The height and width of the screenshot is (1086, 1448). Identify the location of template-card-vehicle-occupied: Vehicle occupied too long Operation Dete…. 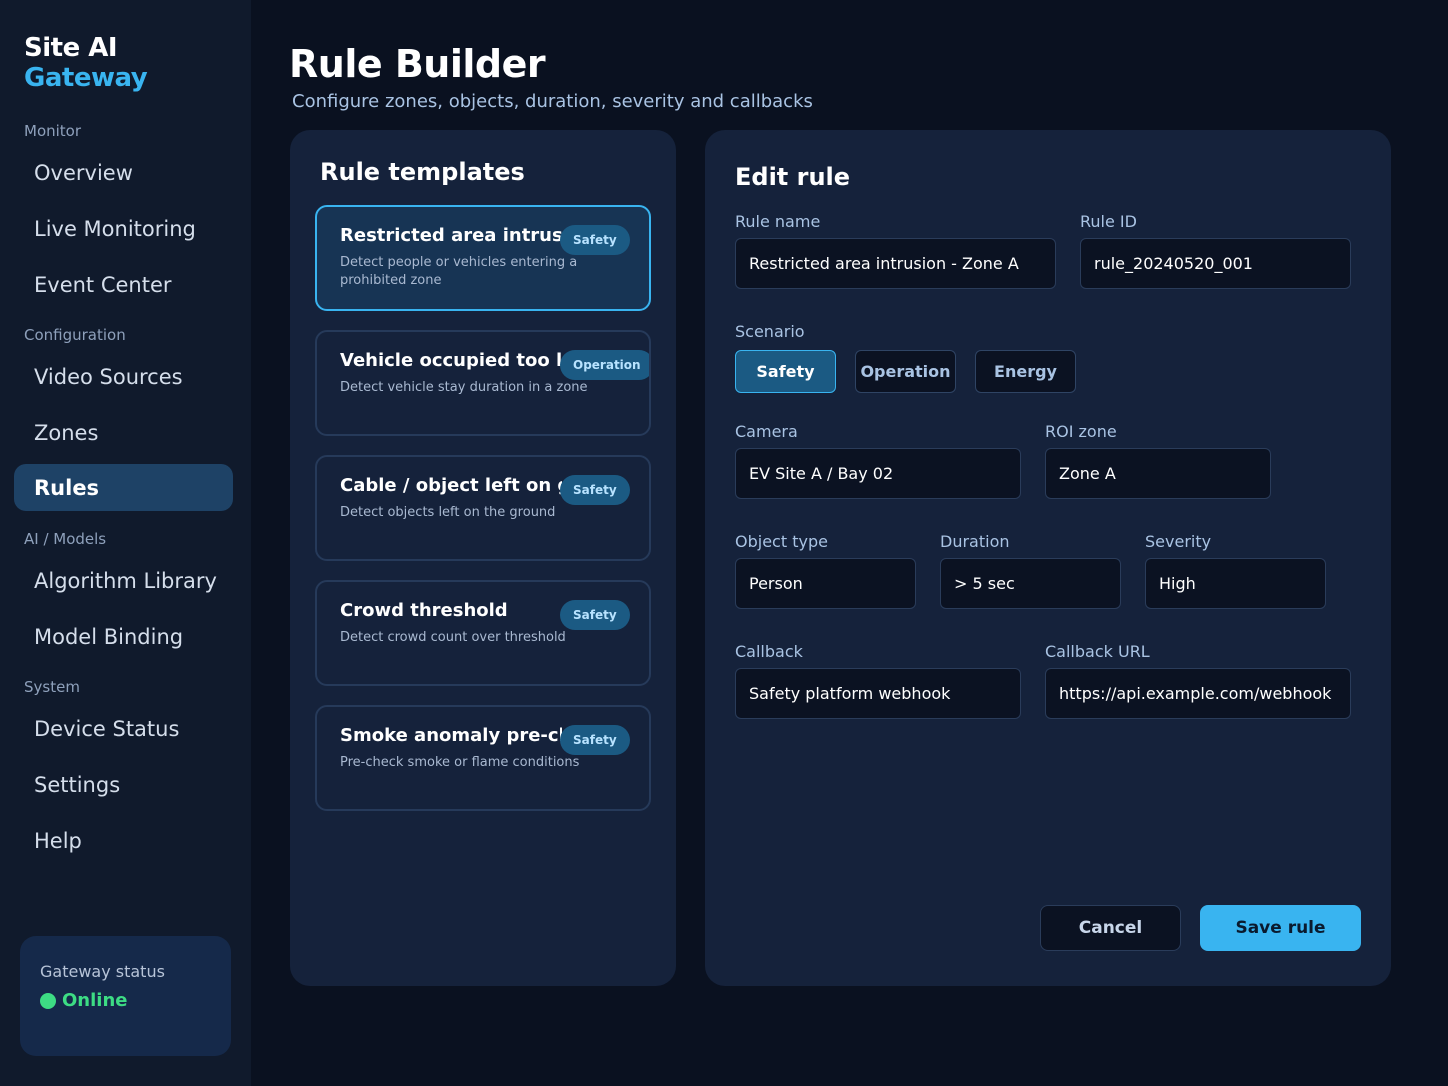
(483, 383).